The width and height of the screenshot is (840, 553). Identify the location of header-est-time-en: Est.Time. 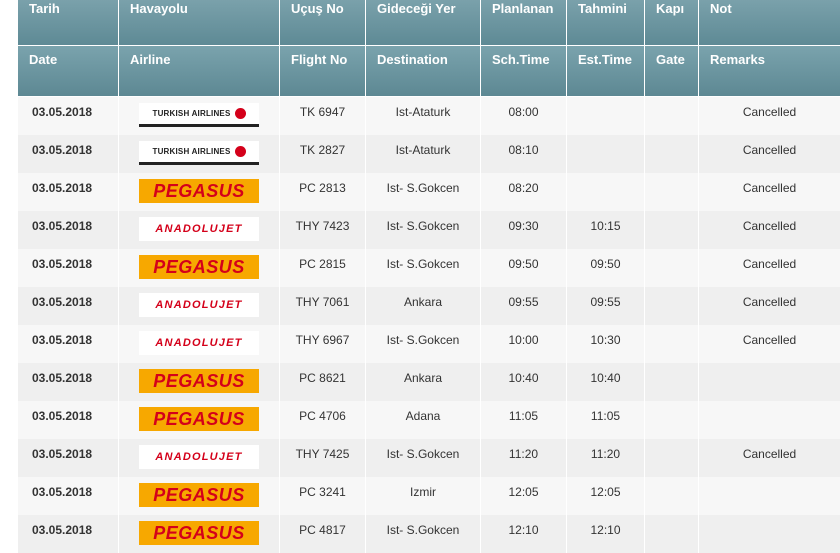
(606, 71).